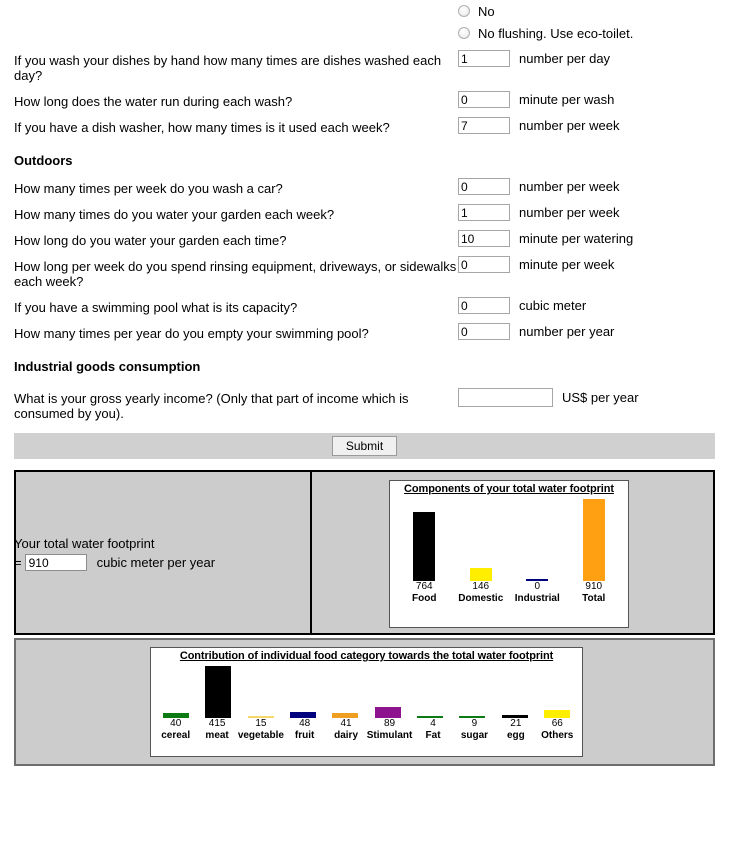 Image resolution: width=729 pixels, height=846 pixels. I want to click on unit-label: cubic meter, so click(553, 305).